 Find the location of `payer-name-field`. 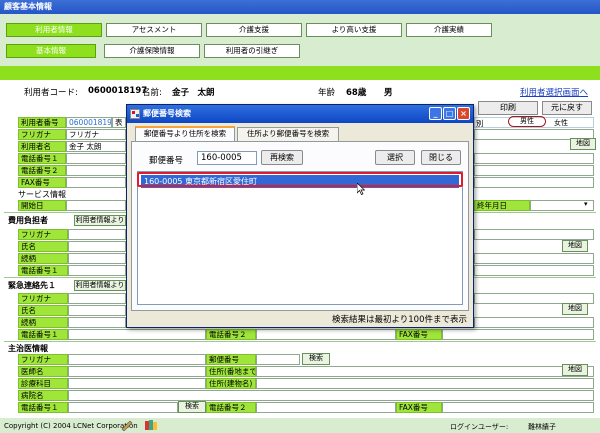

payer-name-field is located at coordinates (97, 246).